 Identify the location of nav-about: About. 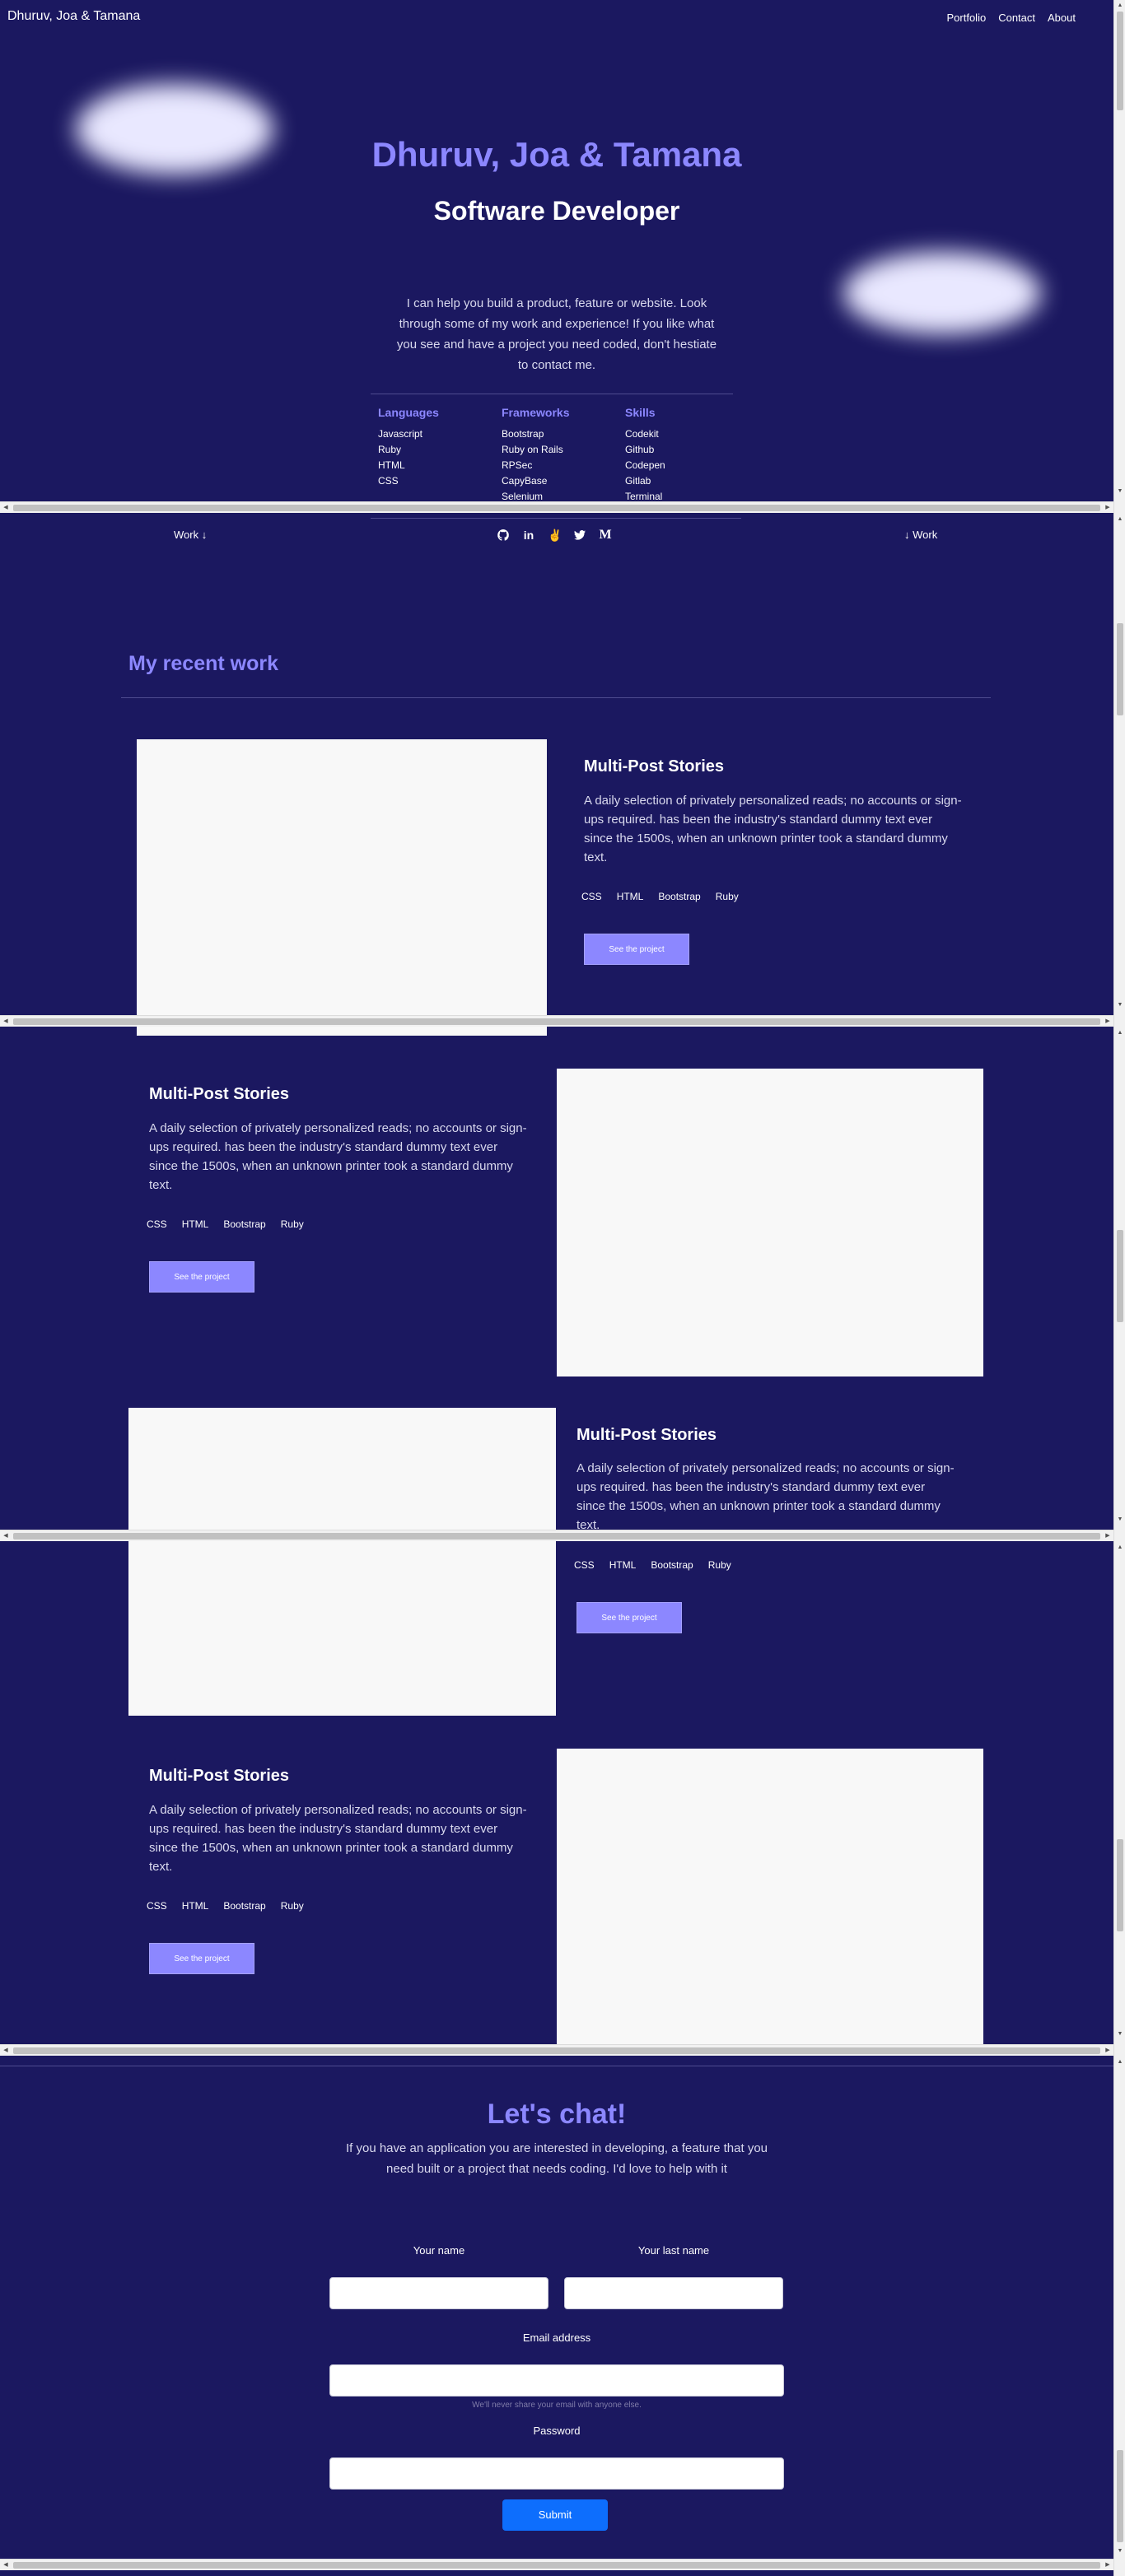
(1062, 18).